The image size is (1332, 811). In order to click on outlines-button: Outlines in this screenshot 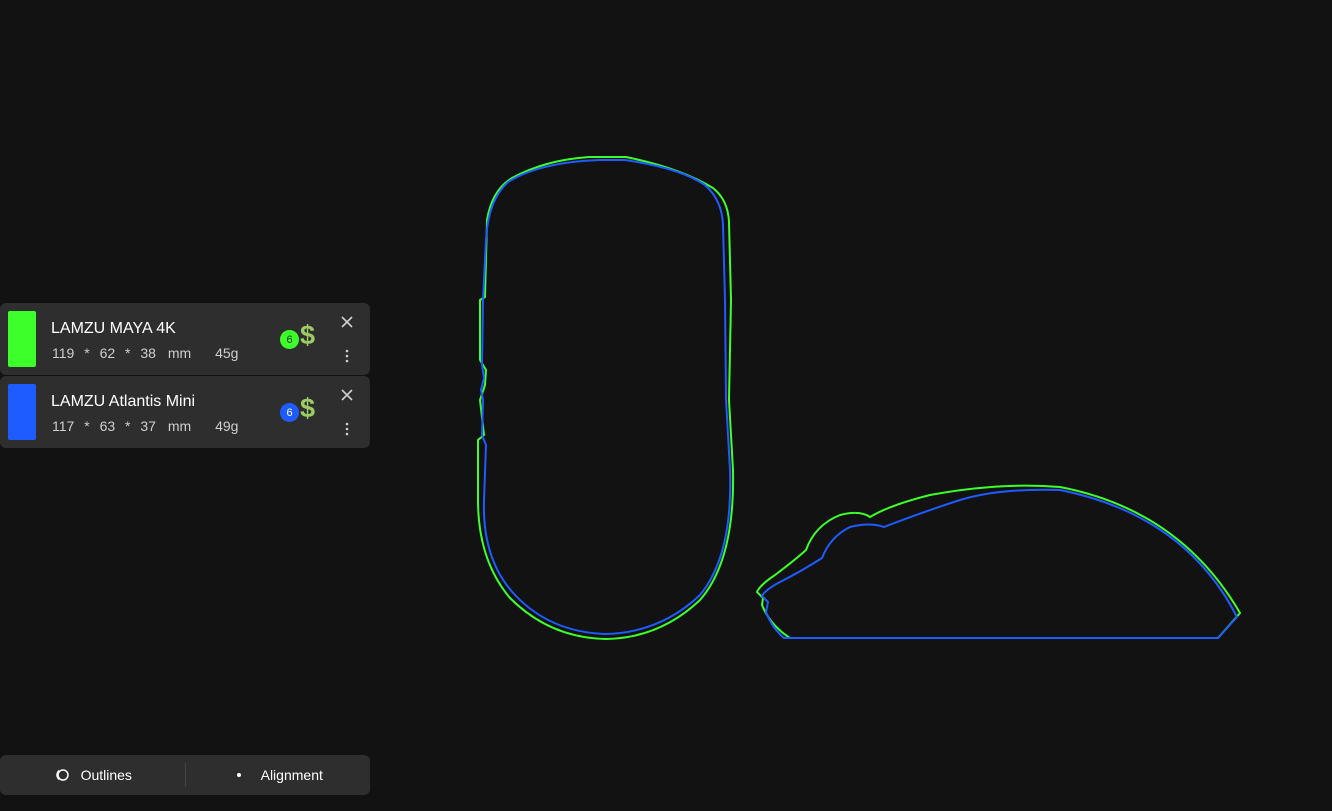, I will do `click(92, 775)`.